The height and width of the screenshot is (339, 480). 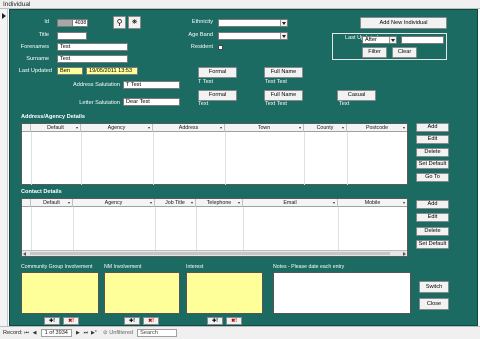 What do you see at coordinates (35, 333) in the screenshot?
I see `previous-record-icon: ◀` at bounding box center [35, 333].